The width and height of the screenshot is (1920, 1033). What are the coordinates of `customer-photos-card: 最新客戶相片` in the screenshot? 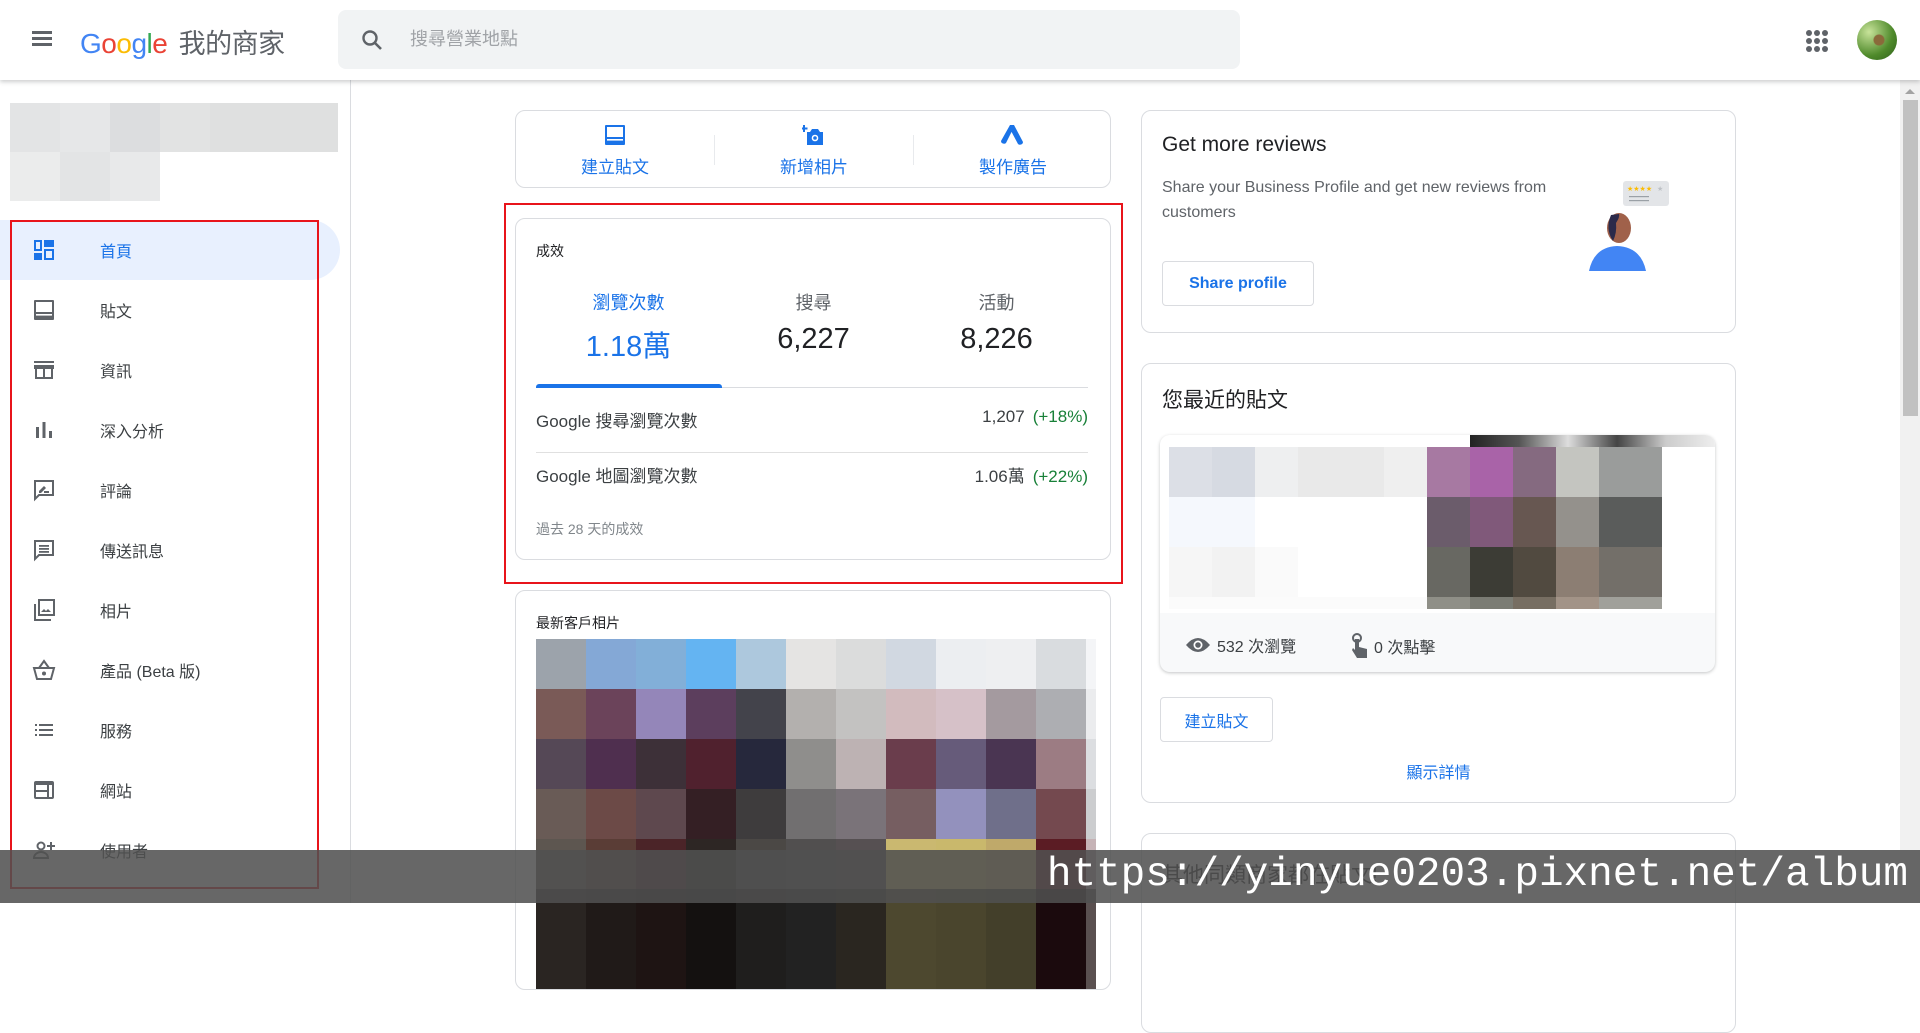 It's located at (813, 790).